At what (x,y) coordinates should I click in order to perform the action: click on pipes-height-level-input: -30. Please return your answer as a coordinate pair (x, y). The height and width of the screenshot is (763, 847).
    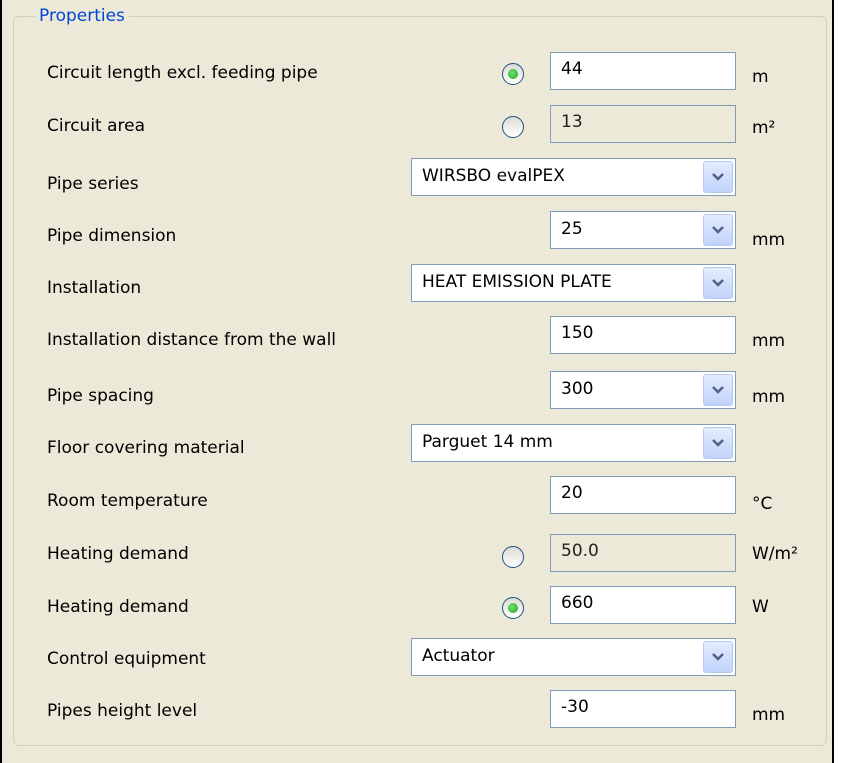
    Looking at the image, I should click on (643, 709).